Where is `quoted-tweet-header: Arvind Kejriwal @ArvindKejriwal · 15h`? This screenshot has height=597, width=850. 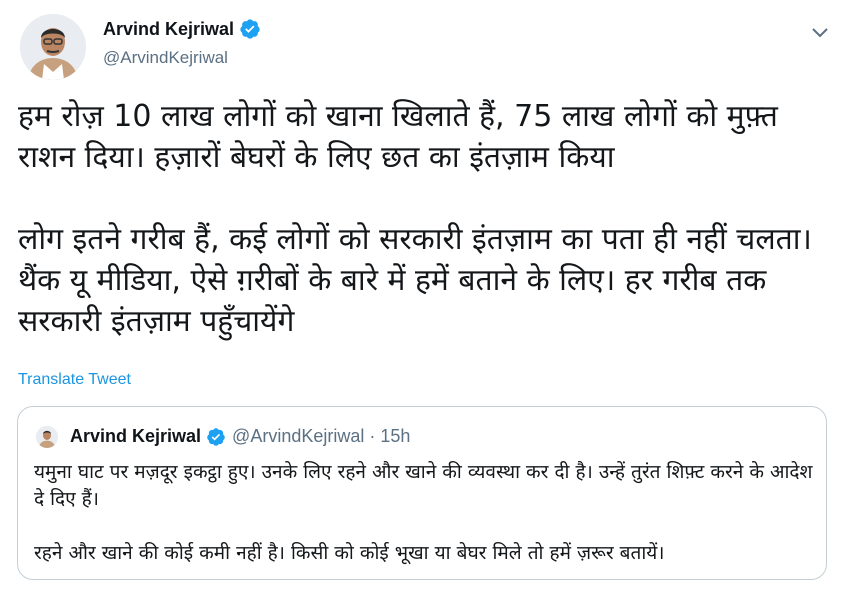 quoted-tweet-header: Arvind Kejriwal @ArvindKejriwal · 15h is located at coordinates (240, 436).